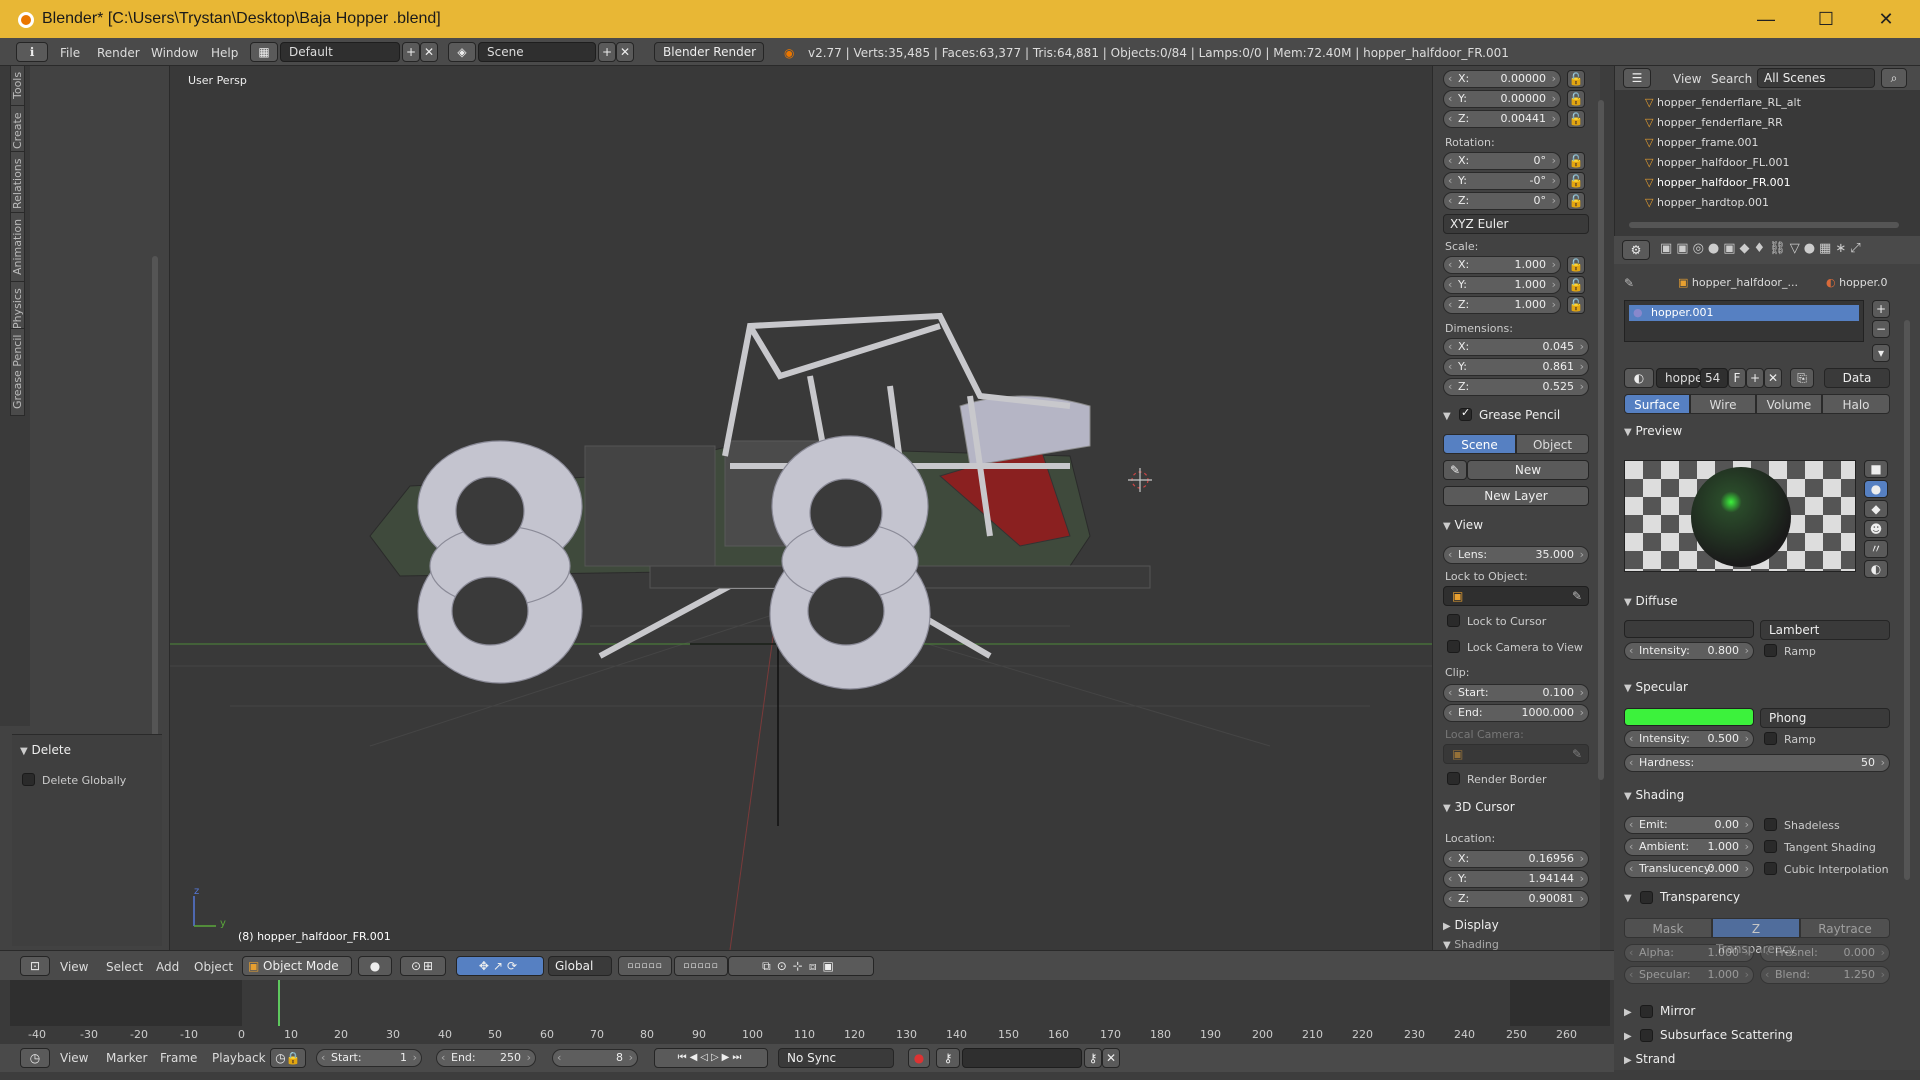 This screenshot has width=1920, height=1080. What do you see at coordinates (1683, 378) in the screenshot?
I see `material-name-field: hopper.` at bounding box center [1683, 378].